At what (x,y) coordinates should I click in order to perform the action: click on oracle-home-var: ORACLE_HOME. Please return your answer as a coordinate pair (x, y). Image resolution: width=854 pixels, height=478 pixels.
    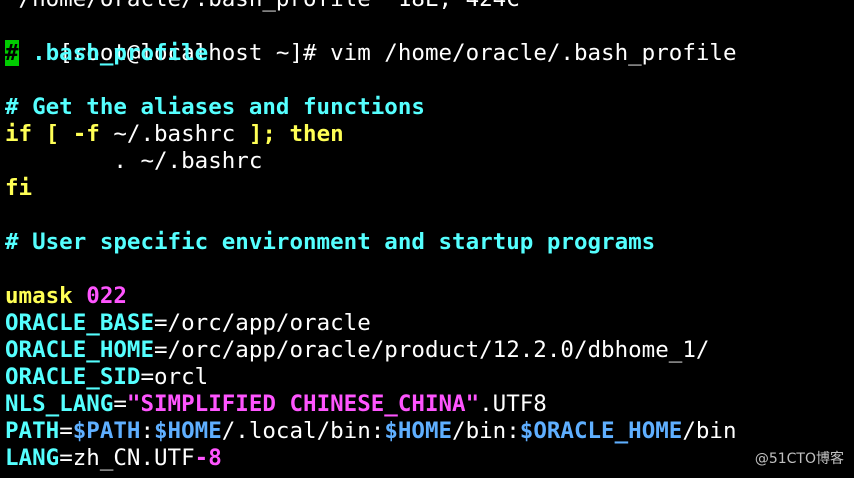
    Looking at the image, I should click on (80, 350).